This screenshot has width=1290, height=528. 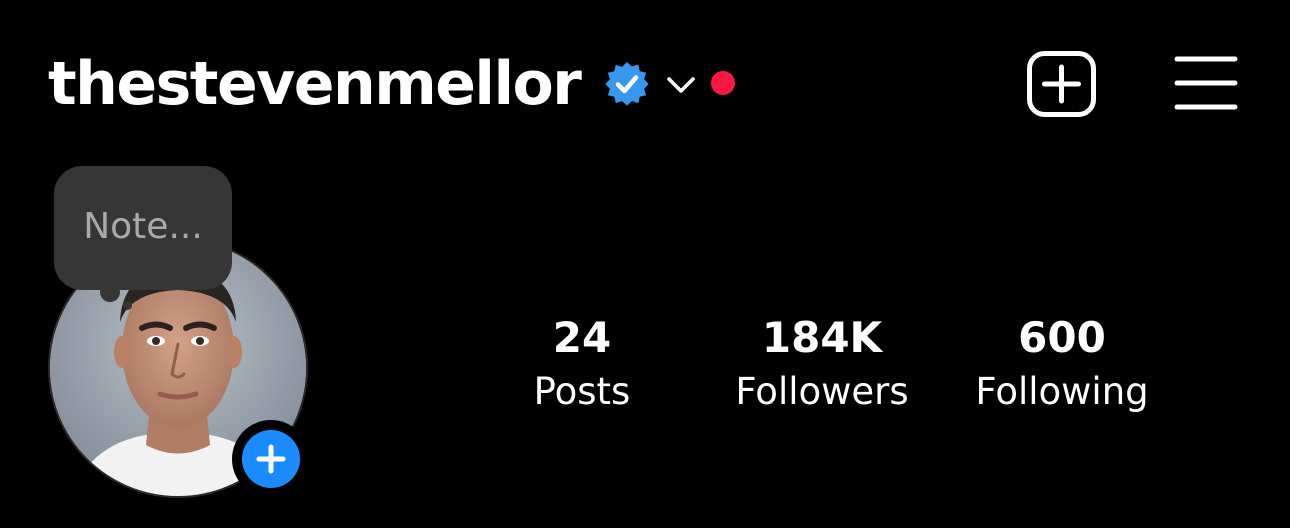 I want to click on posts-count: 24, so click(x=582, y=337).